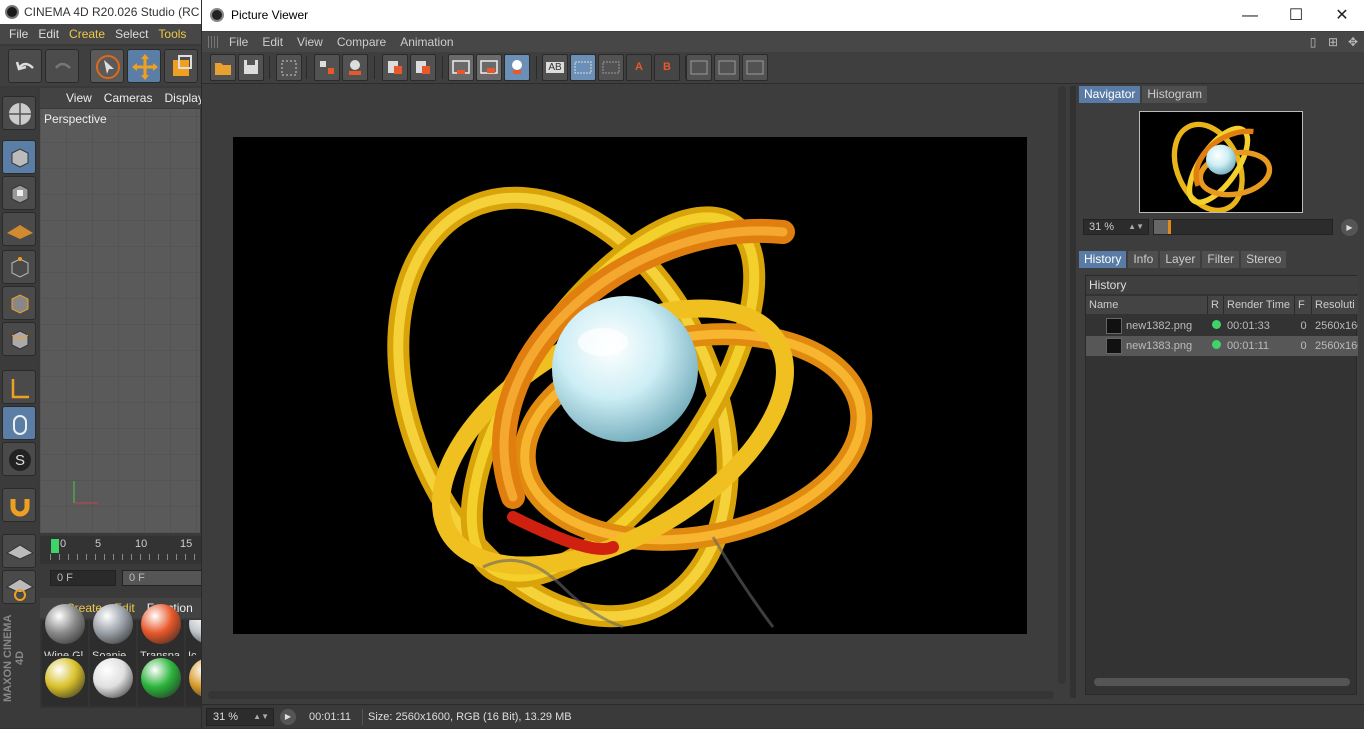 This screenshot has height=729, width=1364. Describe the element at coordinates (288, 717) in the screenshot. I see `play-button: ▶` at that location.